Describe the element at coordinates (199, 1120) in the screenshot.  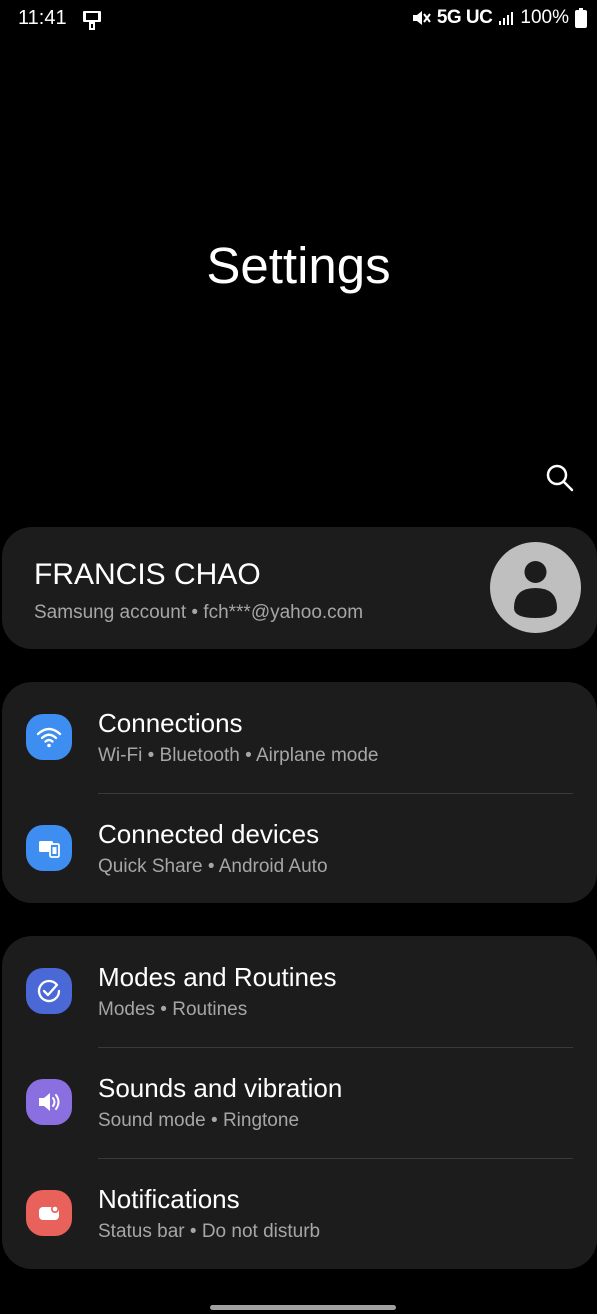
I see `sounds-subtitle: Sound mode • Ringtone` at that location.